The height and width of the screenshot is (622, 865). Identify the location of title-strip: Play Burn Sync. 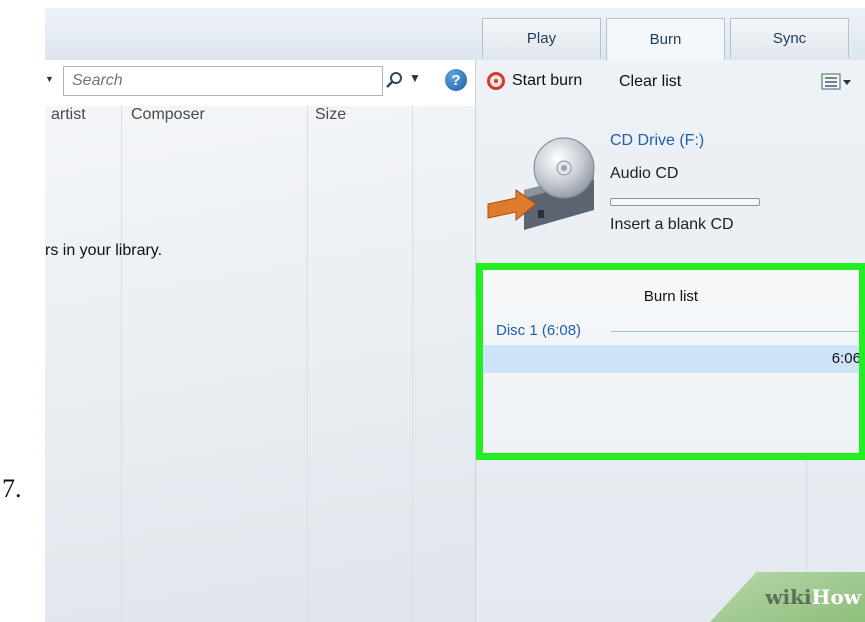
(455, 34).